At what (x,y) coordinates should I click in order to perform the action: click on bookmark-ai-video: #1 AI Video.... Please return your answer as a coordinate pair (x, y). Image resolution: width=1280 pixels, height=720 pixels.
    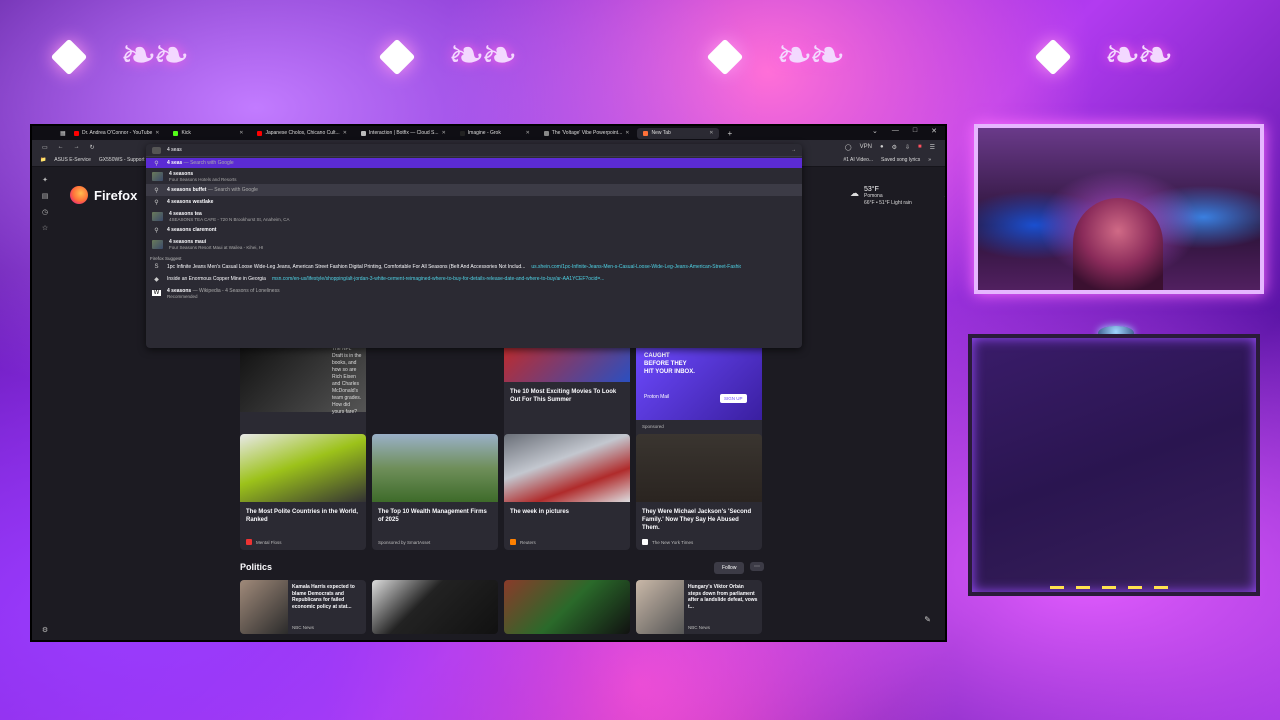
    Looking at the image, I should click on (858, 160).